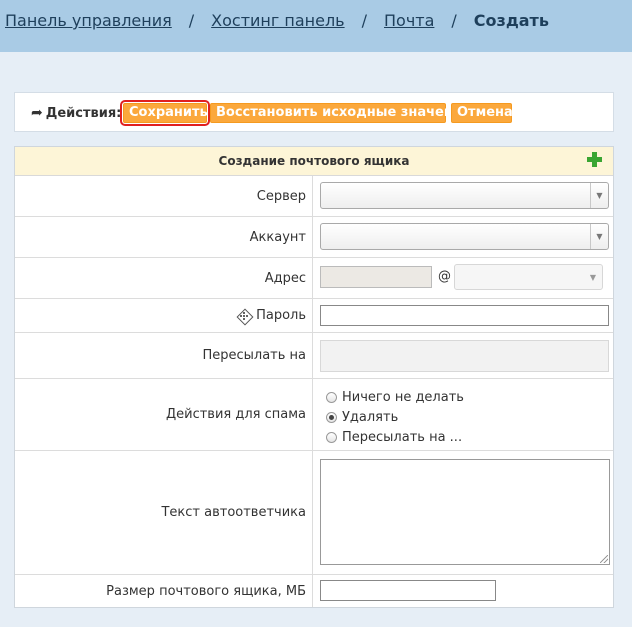 This screenshot has height=627, width=632. I want to click on account-select: ▼, so click(464, 236).